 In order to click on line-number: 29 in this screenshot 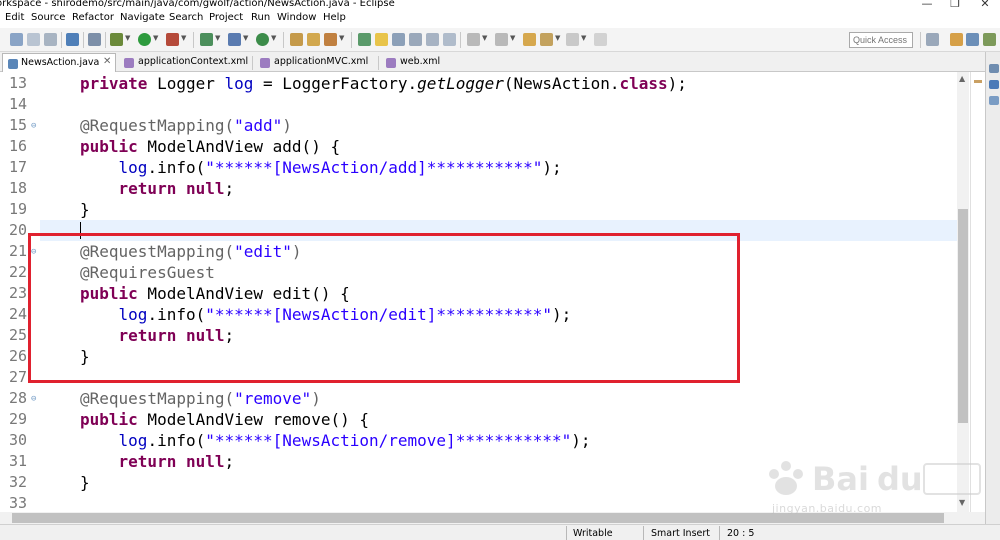, I will do `click(18, 419)`.